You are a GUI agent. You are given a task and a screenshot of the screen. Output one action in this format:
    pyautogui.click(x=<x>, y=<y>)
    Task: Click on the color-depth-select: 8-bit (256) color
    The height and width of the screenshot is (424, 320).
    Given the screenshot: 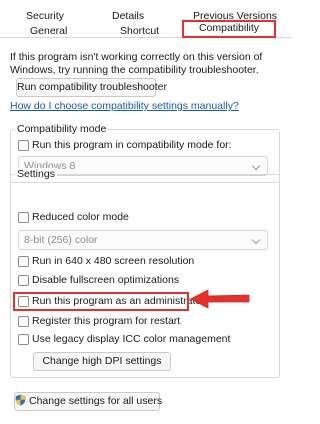 What is the action you would take?
    pyautogui.click(x=143, y=240)
    